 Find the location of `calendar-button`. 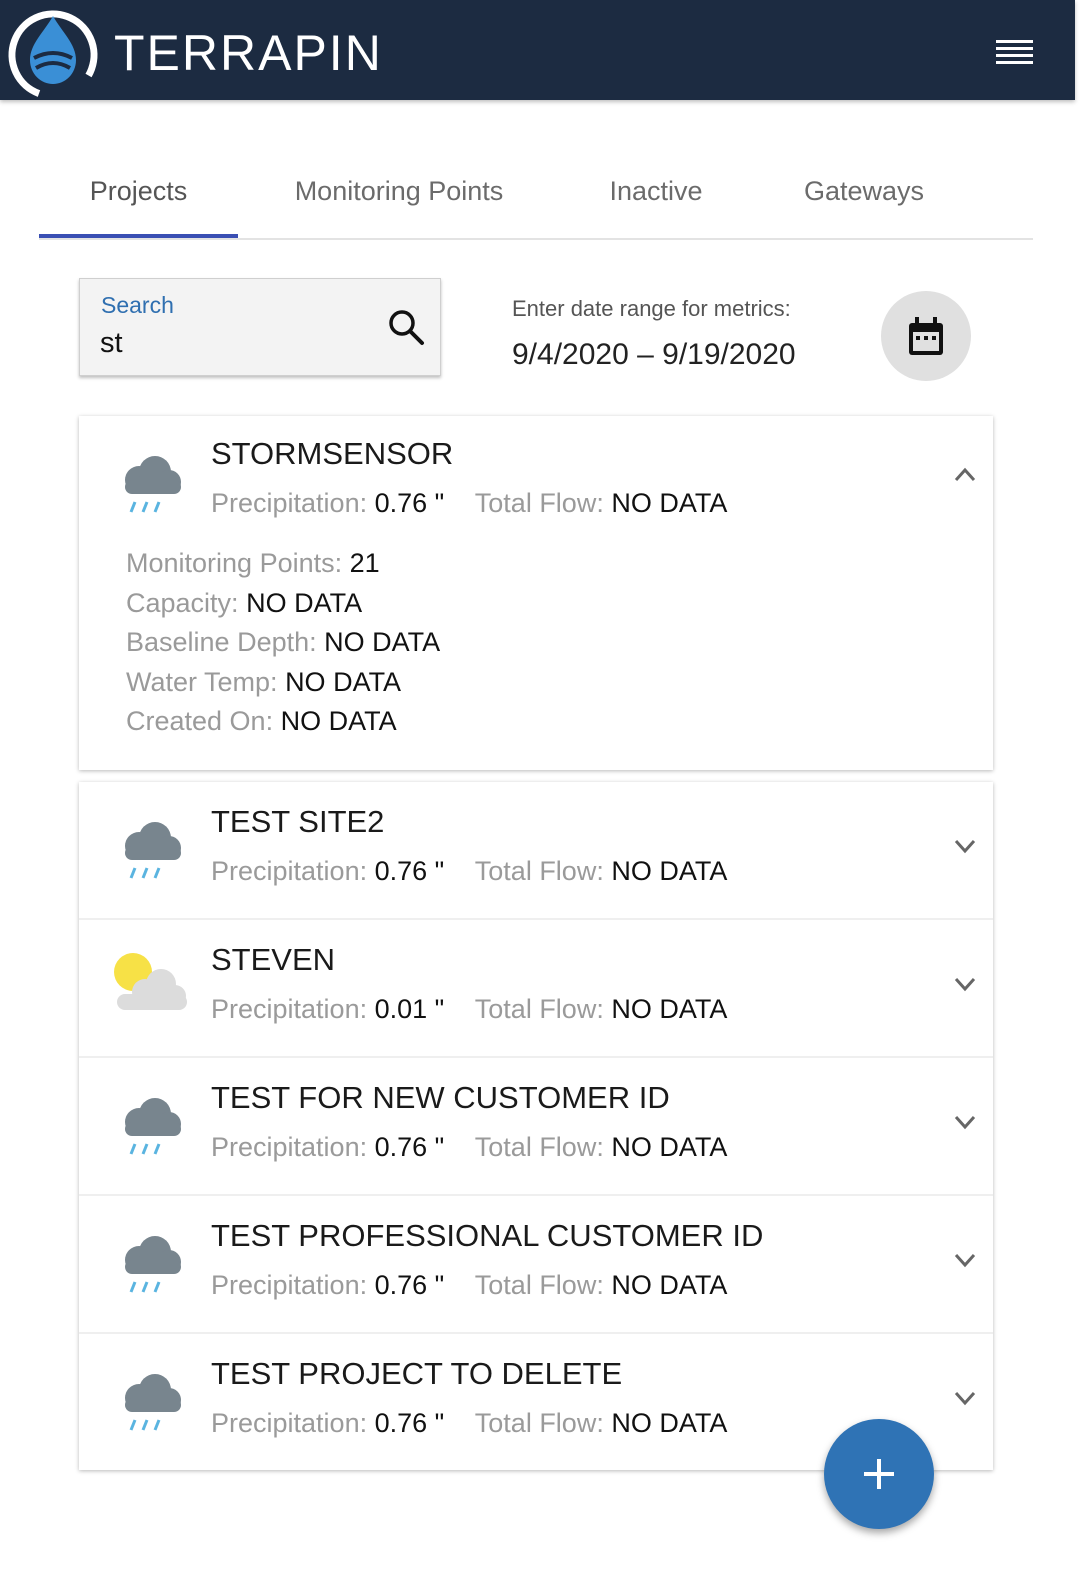

calendar-button is located at coordinates (926, 336).